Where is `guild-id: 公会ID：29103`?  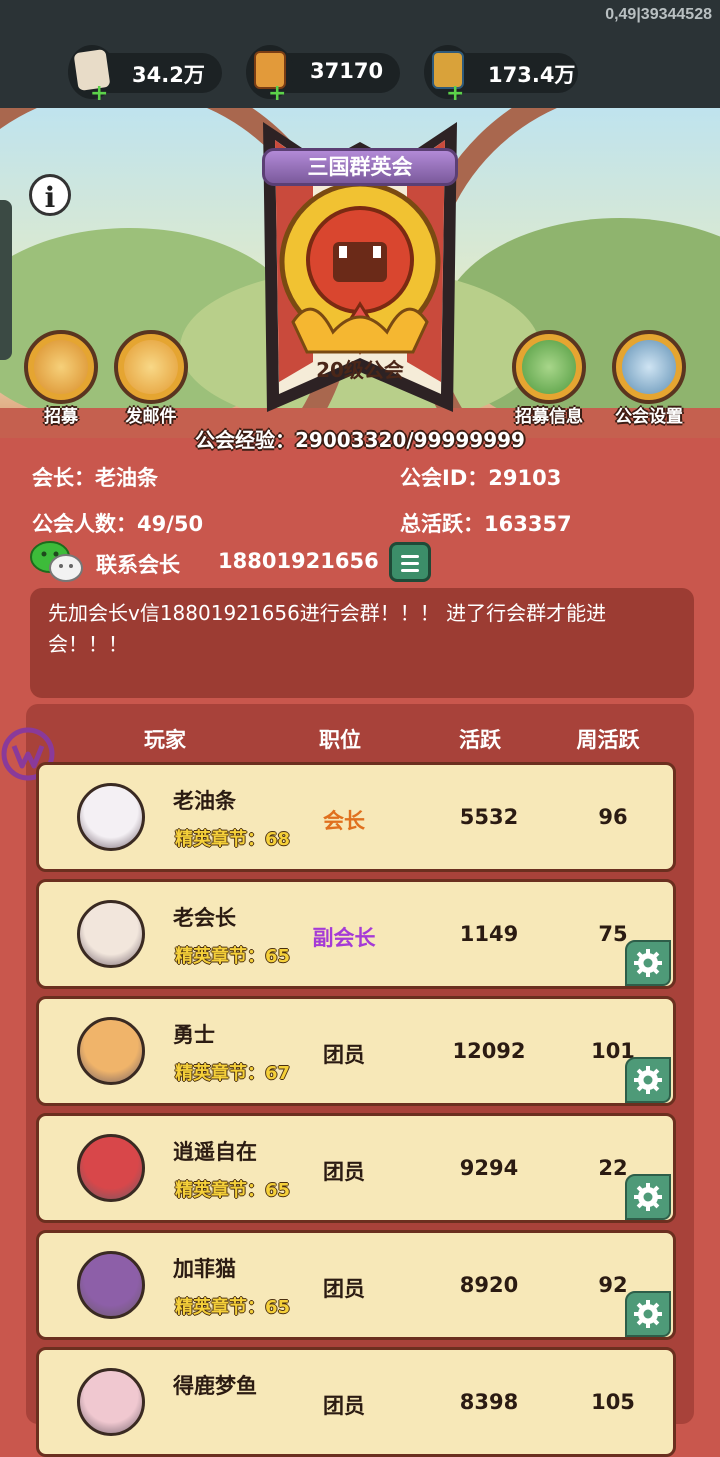
guild-id: 公会ID：29103 is located at coordinates (481, 478).